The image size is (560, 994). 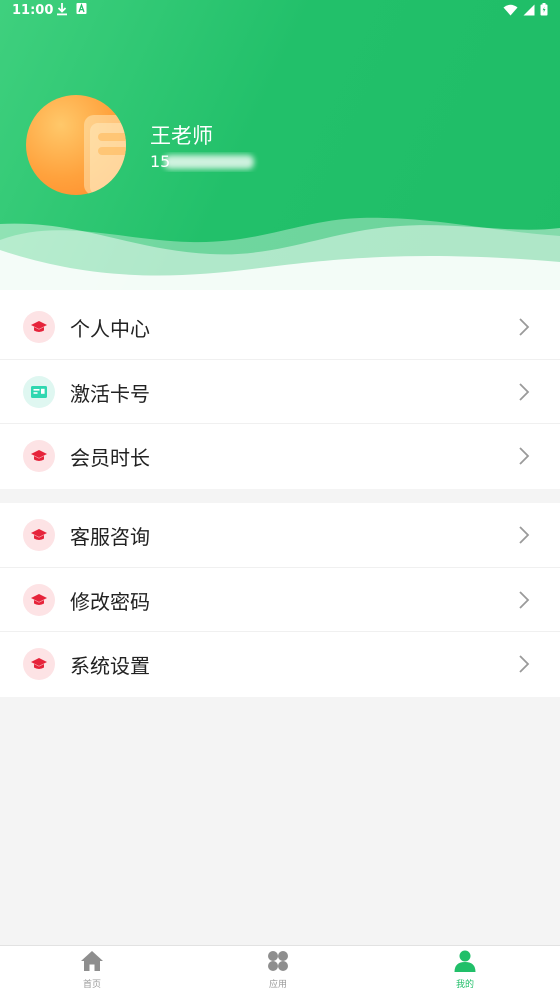 I want to click on user-phone: 15, so click(x=205, y=162).